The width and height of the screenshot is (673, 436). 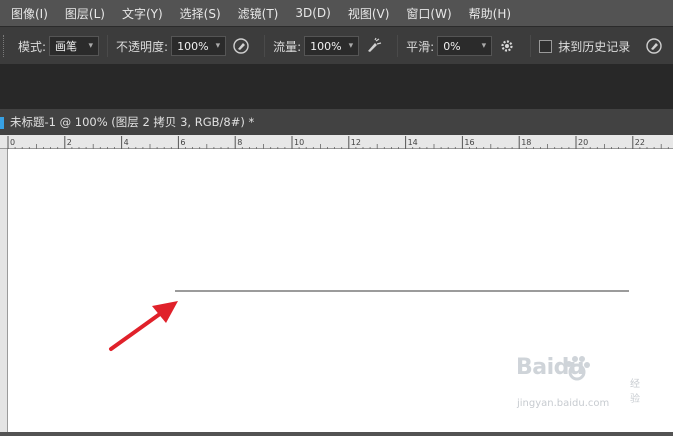 What do you see at coordinates (193, 46) in the screenshot?
I see `opacity-value: 100%` at bounding box center [193, 46].